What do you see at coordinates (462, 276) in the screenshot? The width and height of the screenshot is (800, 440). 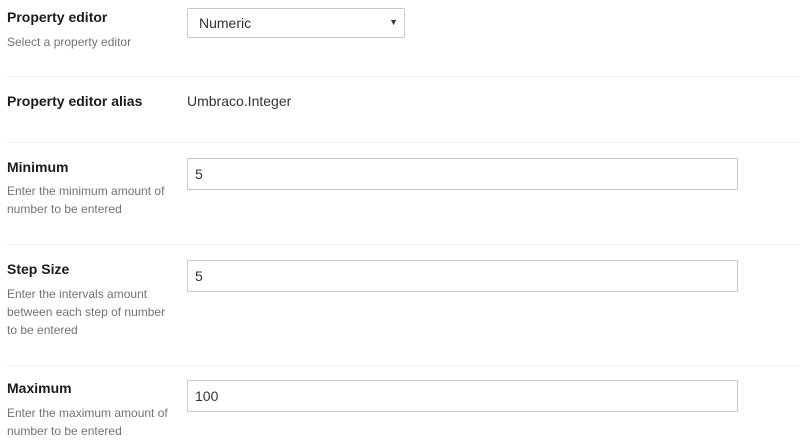 I see `step-size-input` at bounding box center [462, 276].